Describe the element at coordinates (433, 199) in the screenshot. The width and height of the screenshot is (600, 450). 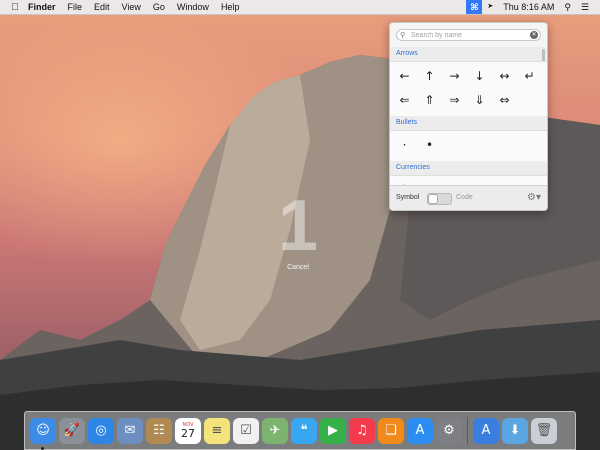
I see `toggle-knob` at that location.